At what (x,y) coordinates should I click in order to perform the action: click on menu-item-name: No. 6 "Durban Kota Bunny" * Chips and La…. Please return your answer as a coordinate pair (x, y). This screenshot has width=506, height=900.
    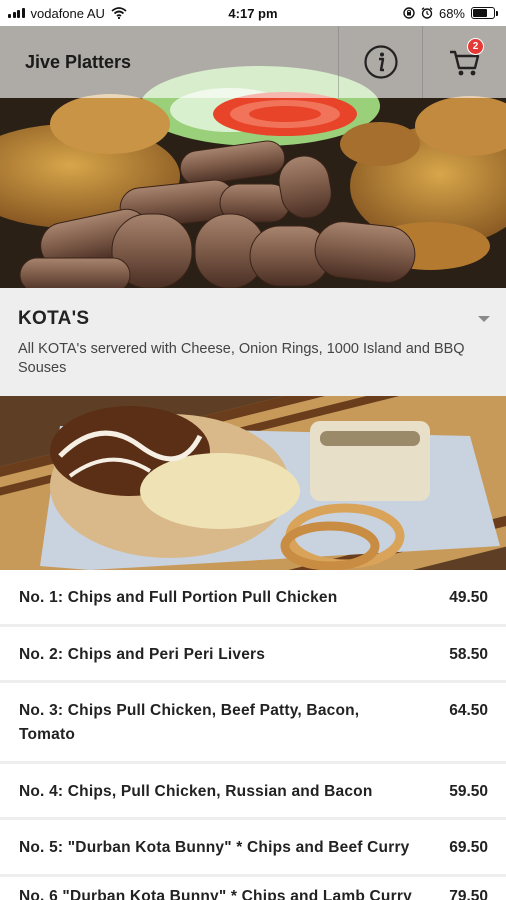
    Looking at the image, I should click on (215, 894).